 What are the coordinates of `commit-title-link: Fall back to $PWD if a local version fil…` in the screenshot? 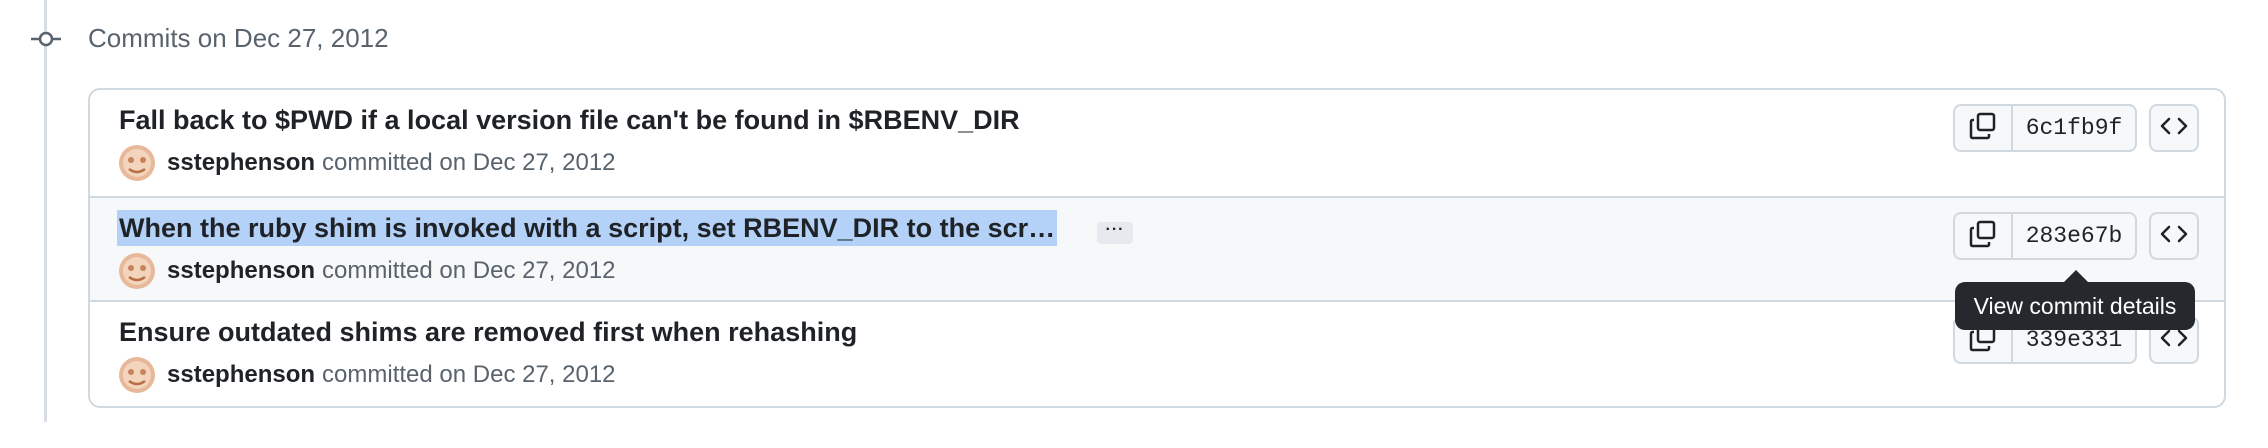 It's located at (569, 120).